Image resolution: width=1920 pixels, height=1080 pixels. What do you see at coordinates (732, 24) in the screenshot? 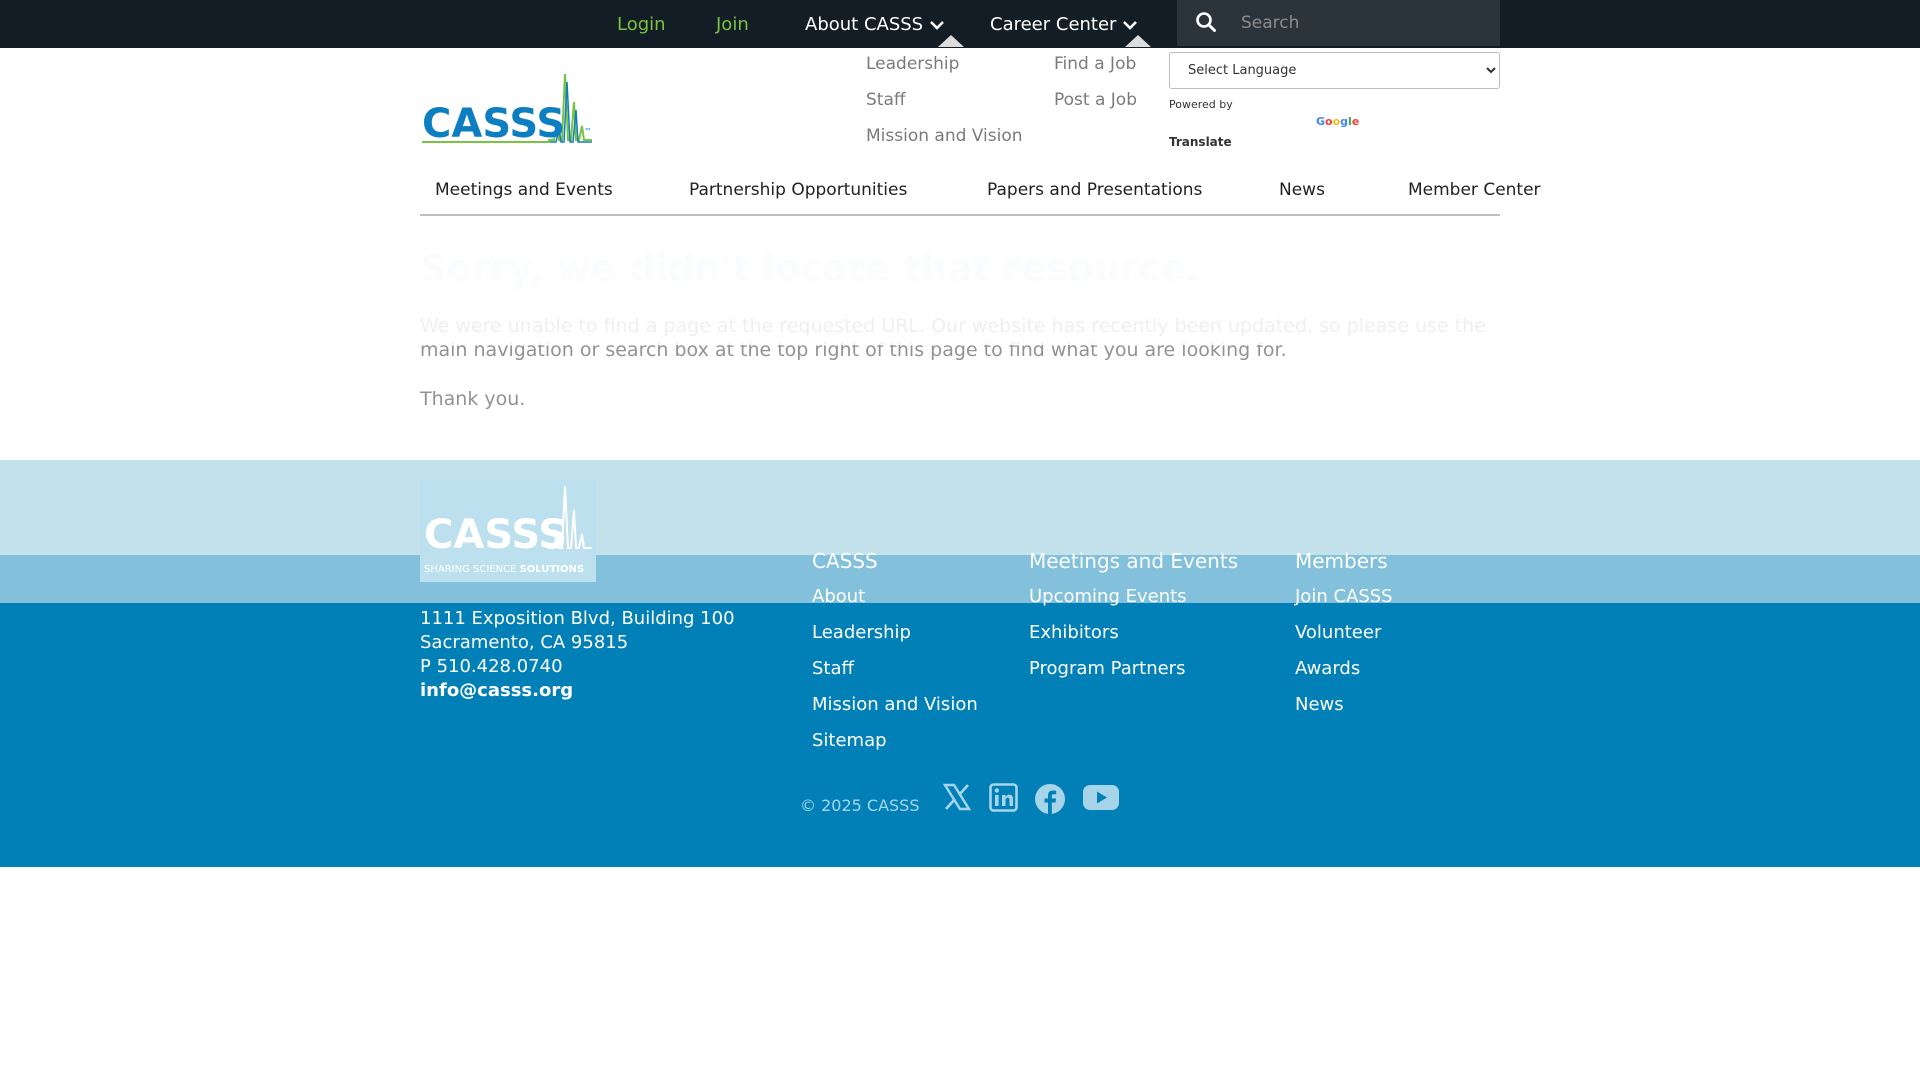
I see `join-link: Join` at bounding box center [732, 24].